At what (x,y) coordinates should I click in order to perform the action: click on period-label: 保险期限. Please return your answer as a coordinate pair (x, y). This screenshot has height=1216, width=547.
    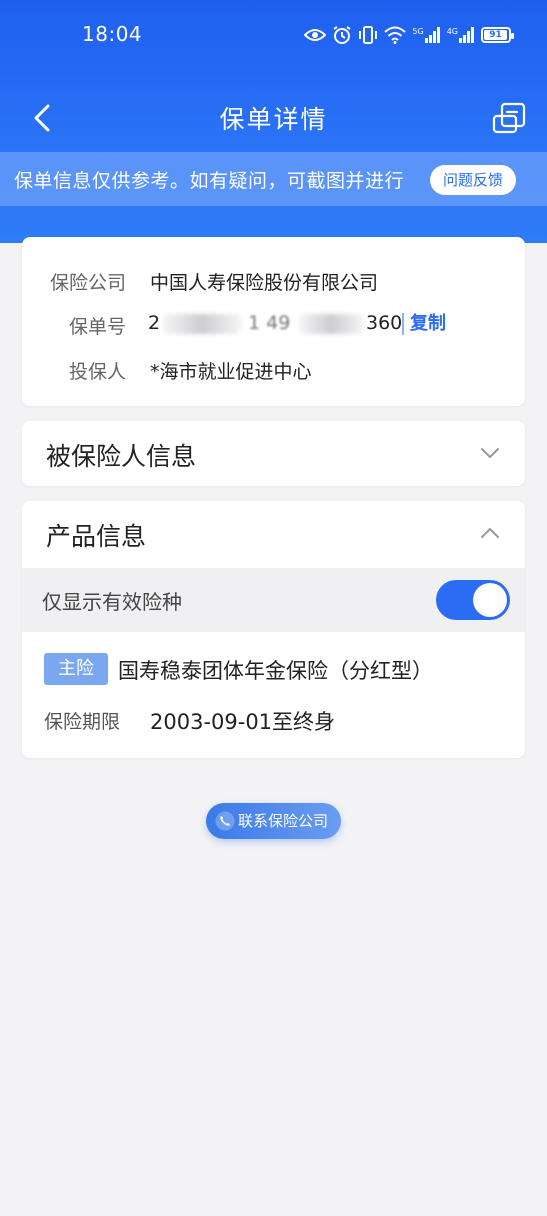
    Looking at the image, I should click on (82, 722).